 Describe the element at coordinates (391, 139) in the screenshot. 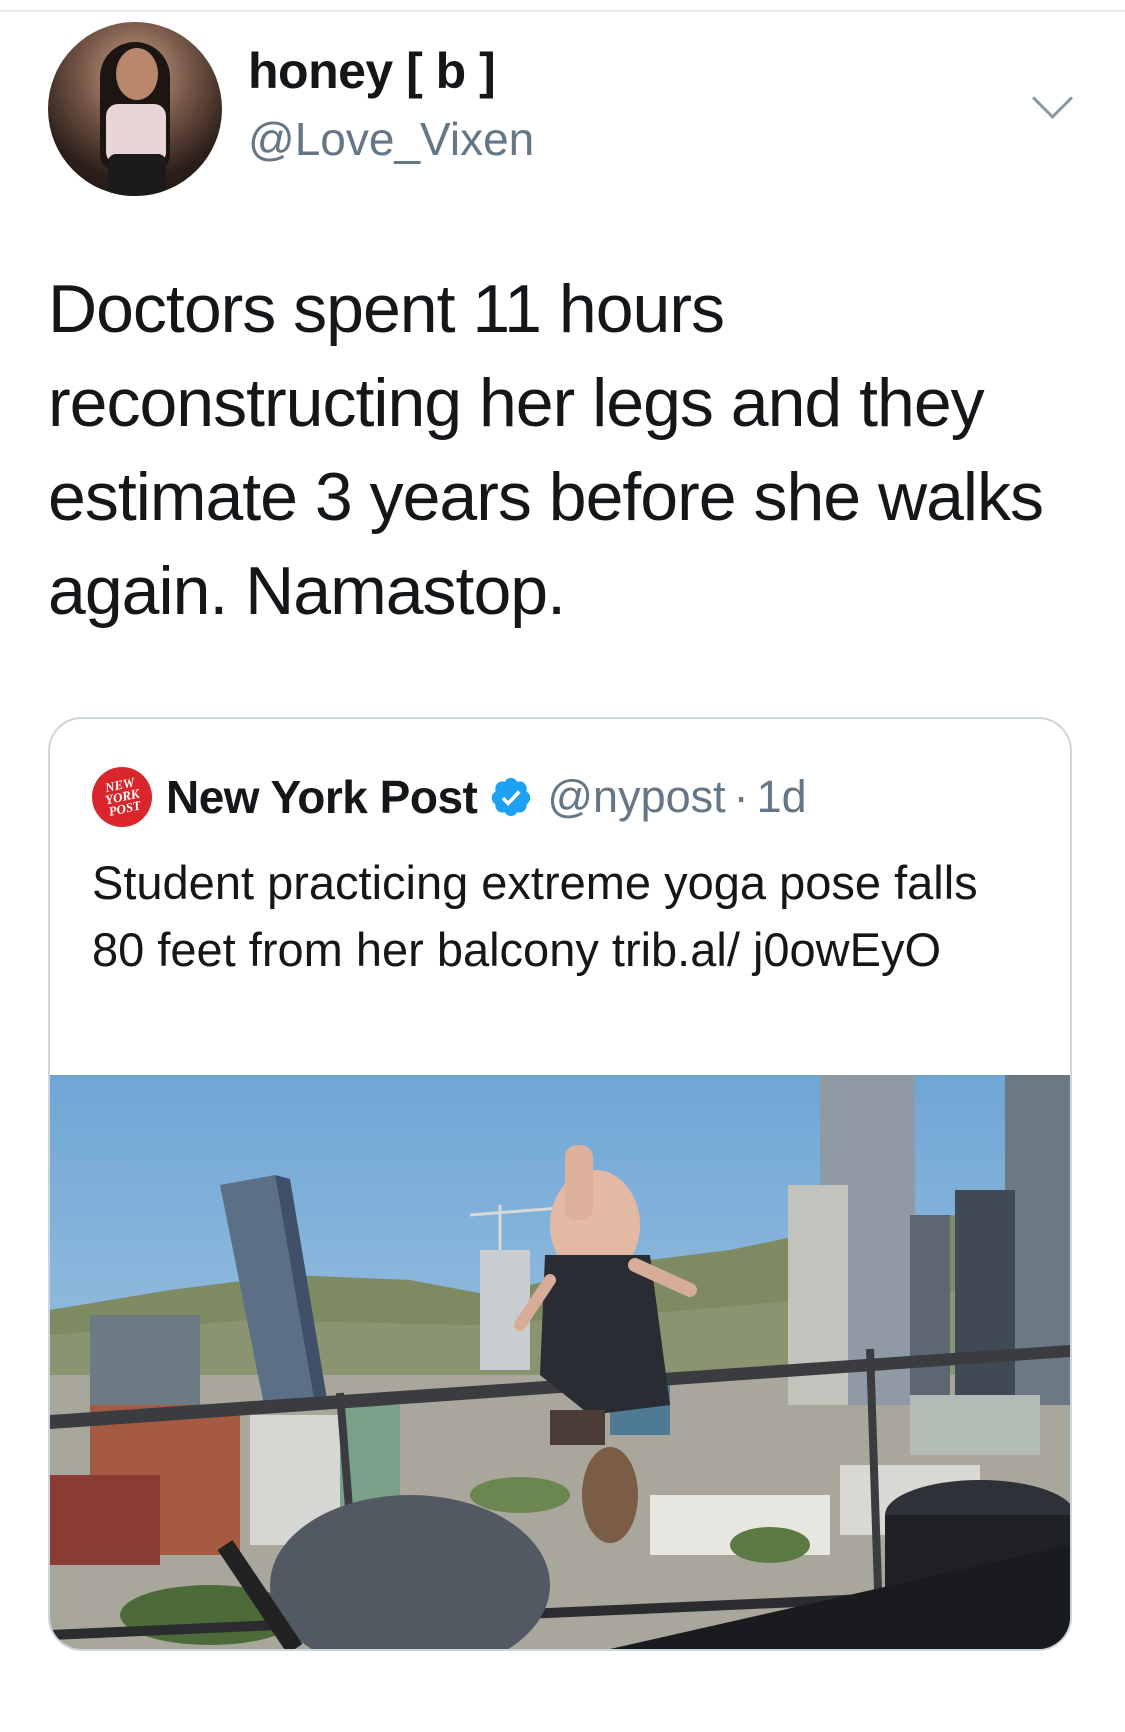

I see `user-handle: @Love_Vixen` at that location.